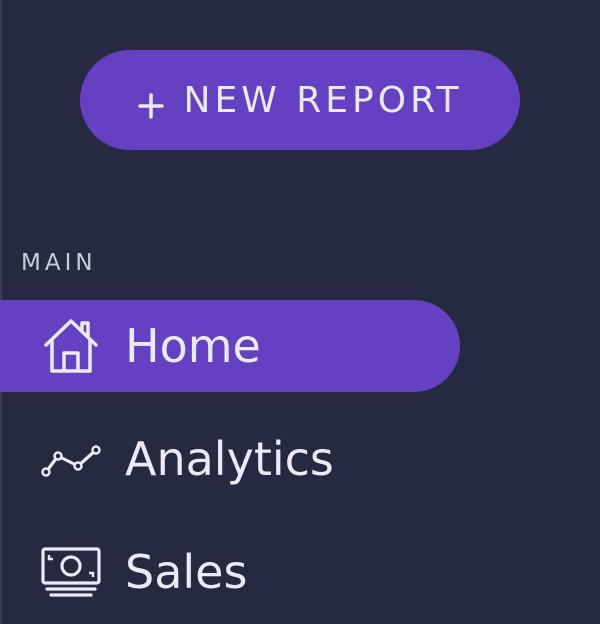 The width and height of the screenshot is (600, 624). I want to click on nav-item-label: Home, so click(193, 346).